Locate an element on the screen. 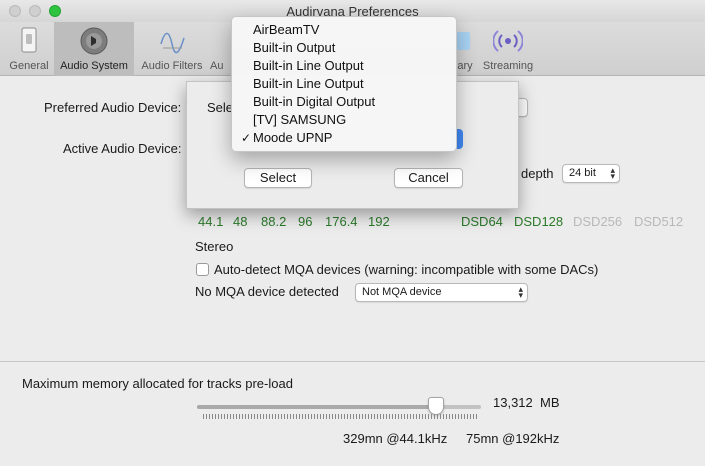 The width and height of the screenshot is (705, 466). switch-icon is located at coordinates (29, 40).